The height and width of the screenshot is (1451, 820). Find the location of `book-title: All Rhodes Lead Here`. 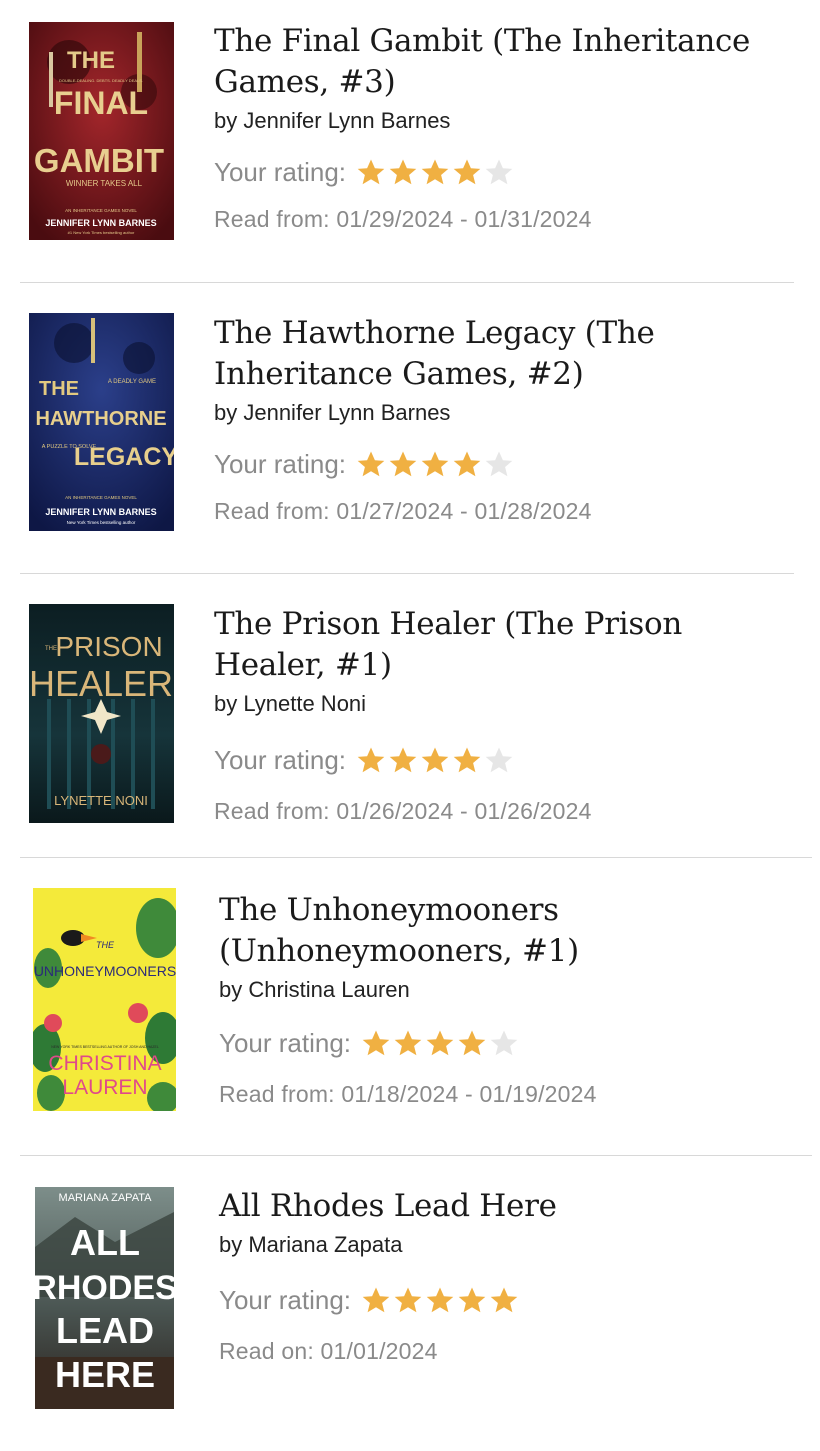

book-title: All Rhodes Lead Here is located at coordinates (509, 1206).